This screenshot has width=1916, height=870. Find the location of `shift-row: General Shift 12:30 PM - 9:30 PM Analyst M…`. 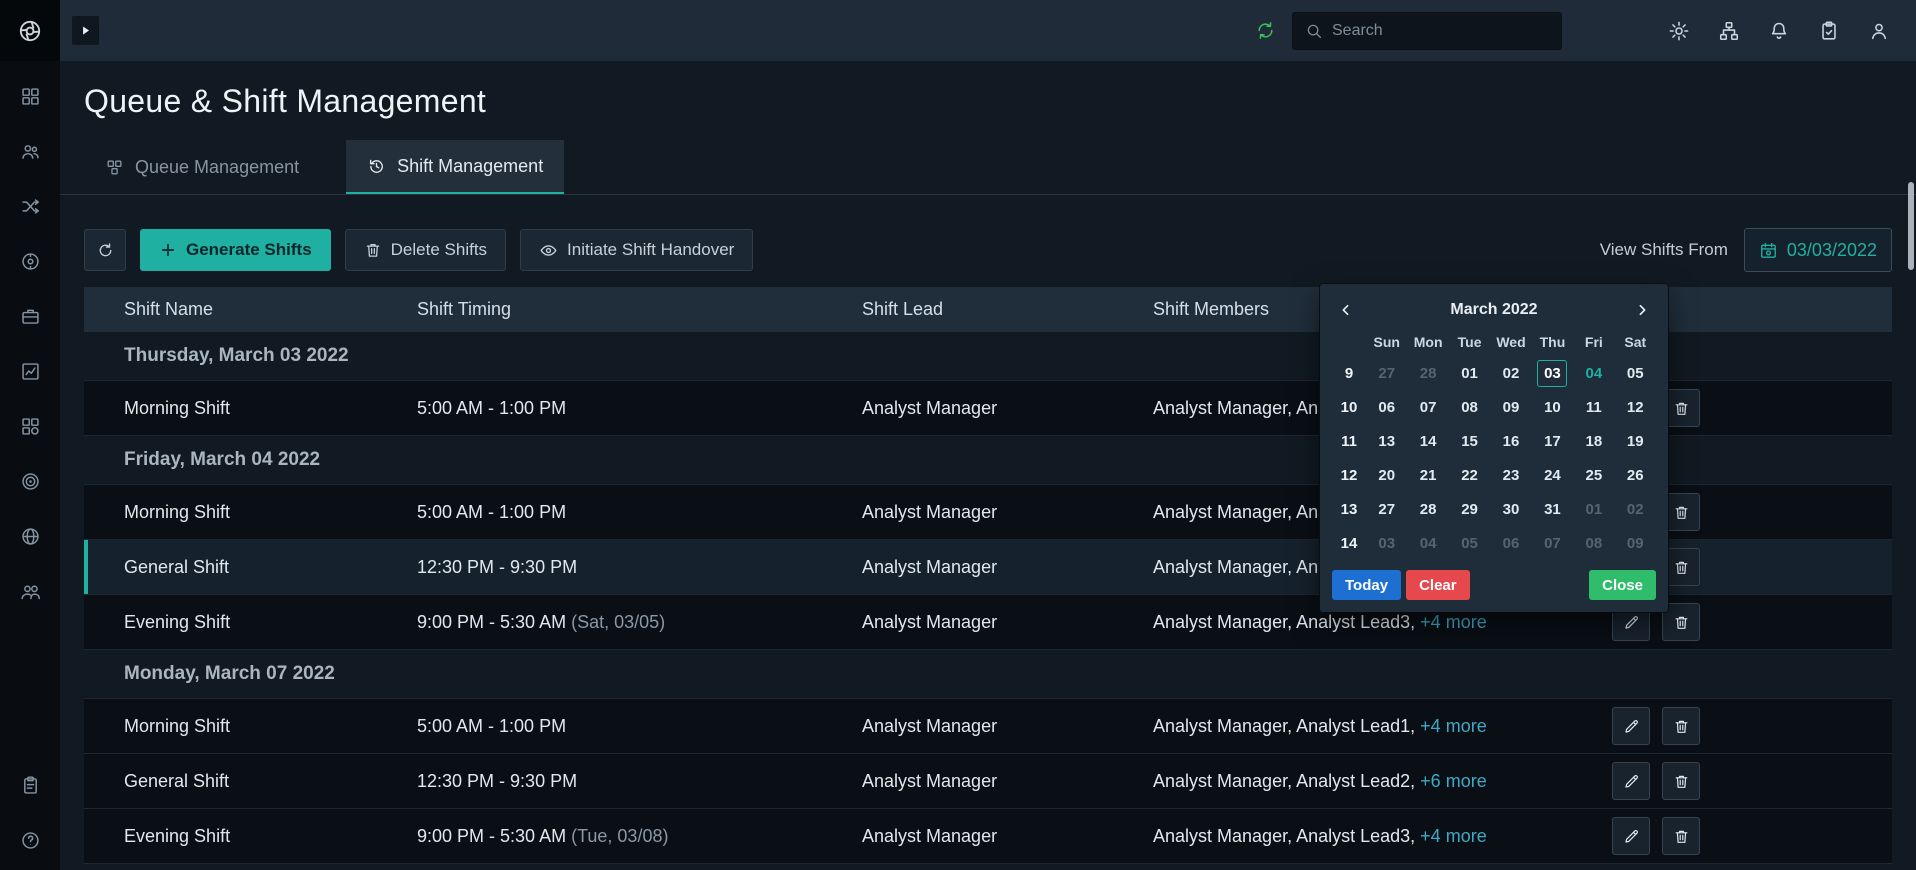

shift-row: General Shift 12:30 PM - 9:30 PM Analyst M… is located at coordinates (988, 781).